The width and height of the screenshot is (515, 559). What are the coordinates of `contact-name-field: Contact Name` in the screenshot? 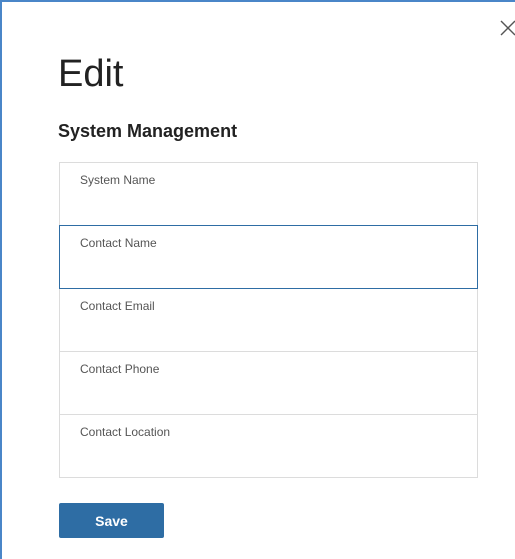 It's located at (268, 257).